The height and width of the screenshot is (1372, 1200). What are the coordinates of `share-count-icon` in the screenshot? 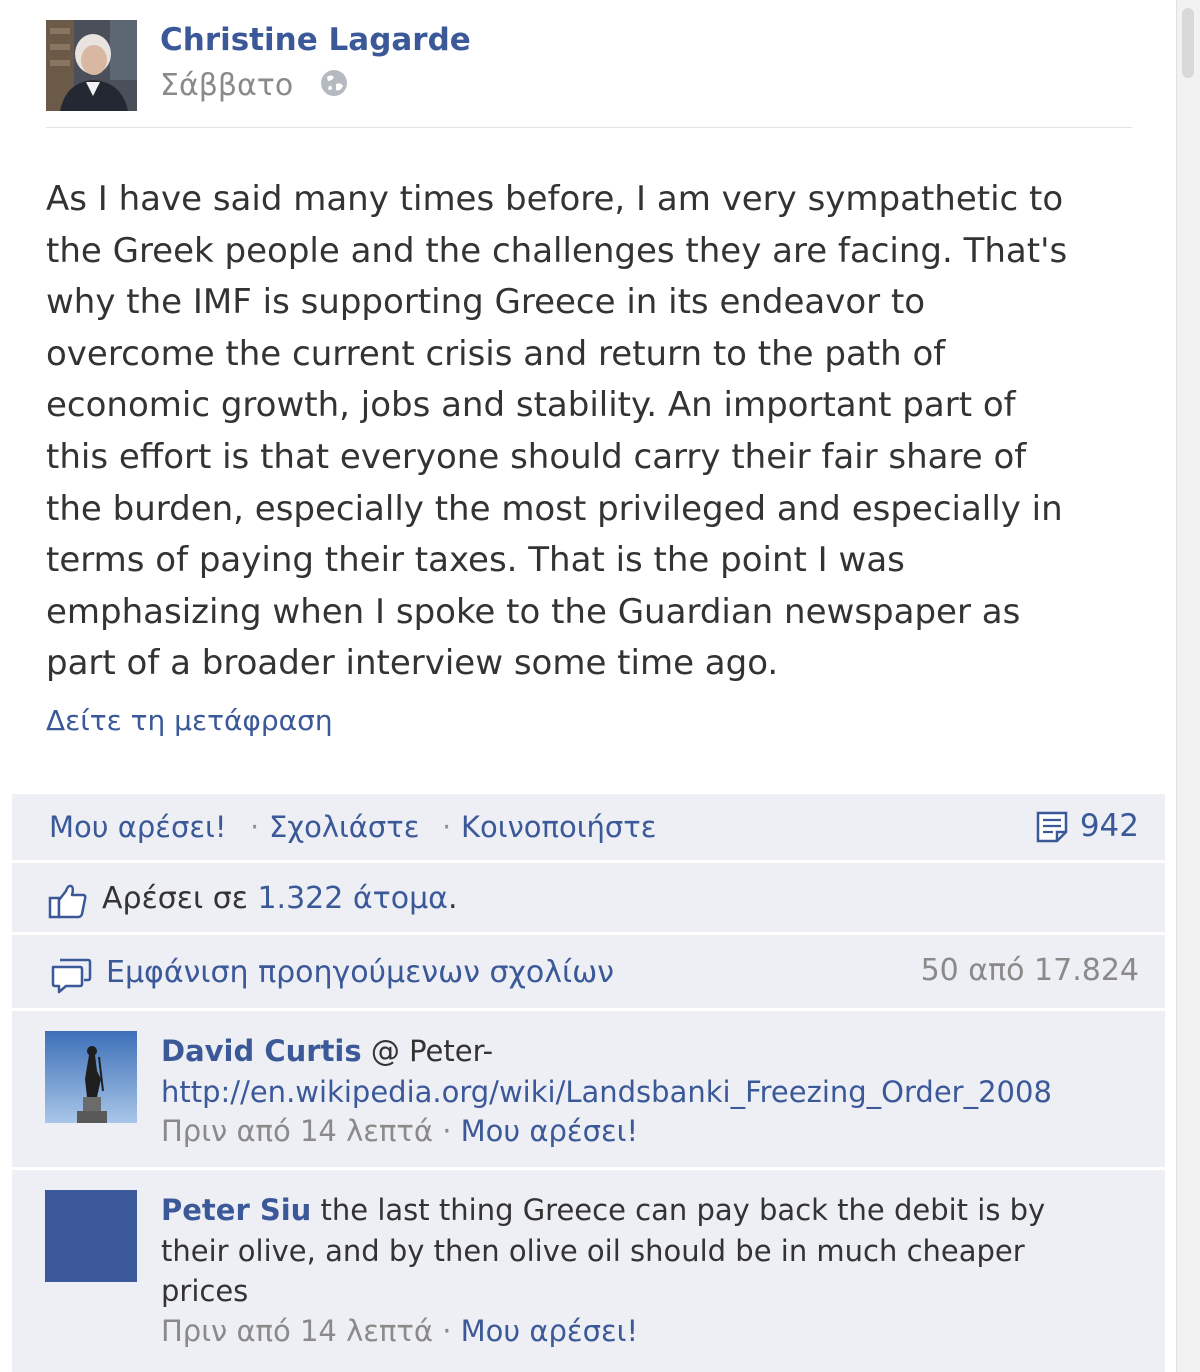 It's located at (1052, 827).